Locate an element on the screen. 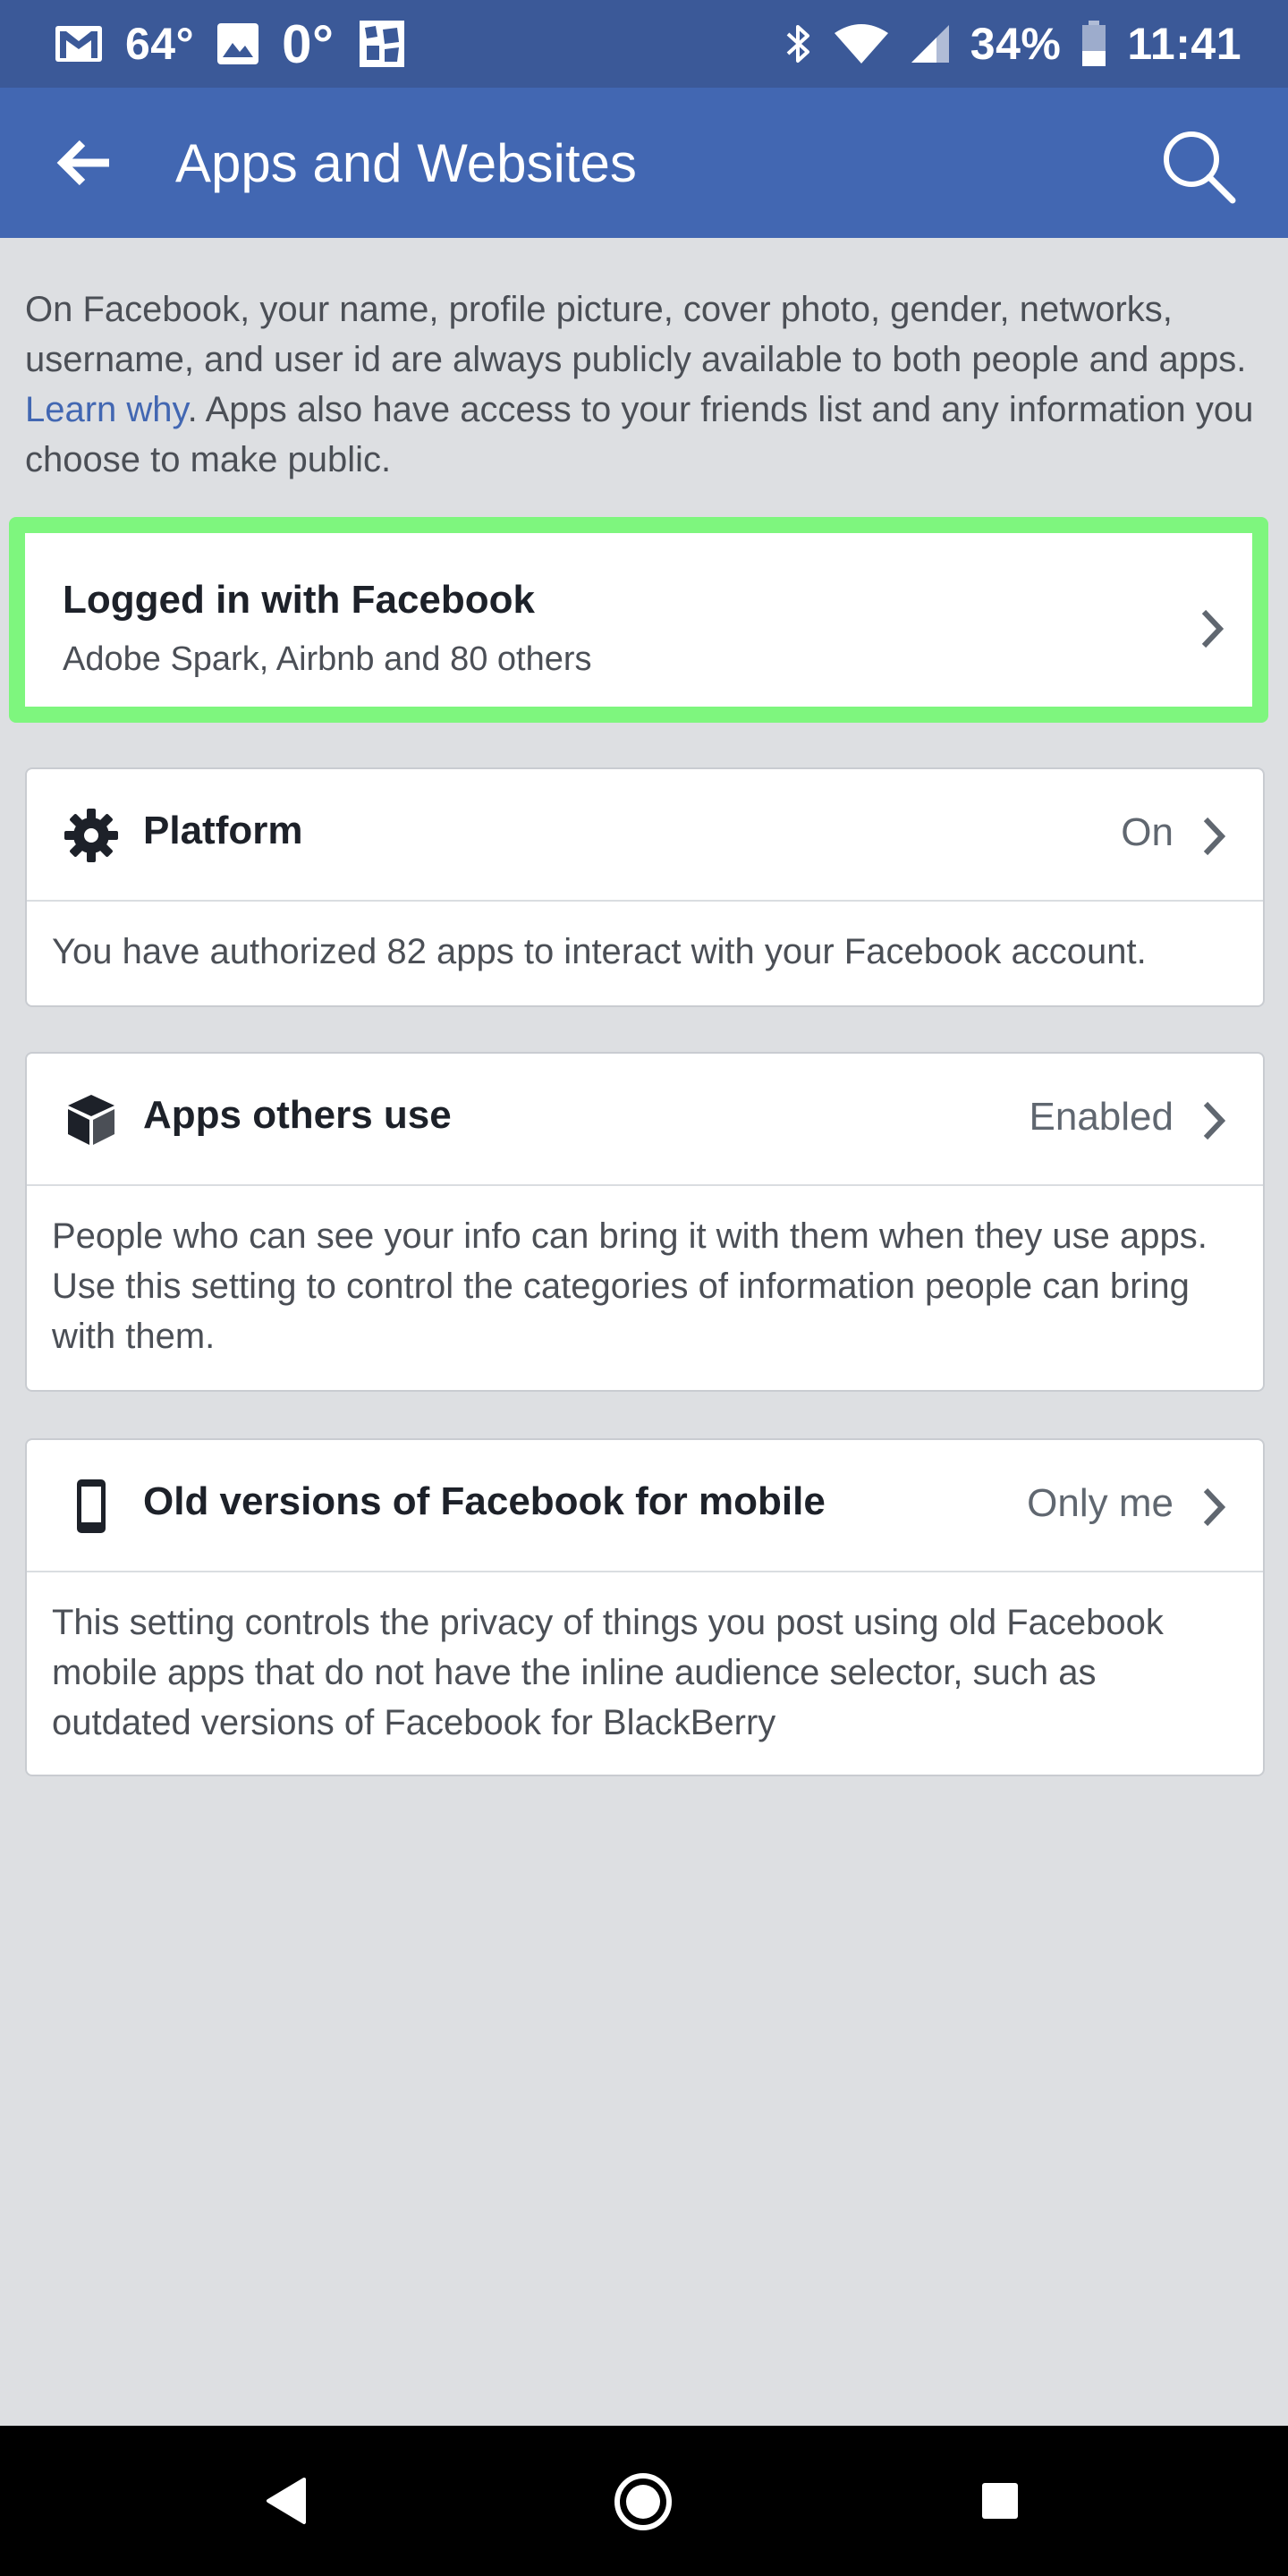 This screenshot has height=2576, width=1288. wifi-icon is located at coordinates (861, 44).